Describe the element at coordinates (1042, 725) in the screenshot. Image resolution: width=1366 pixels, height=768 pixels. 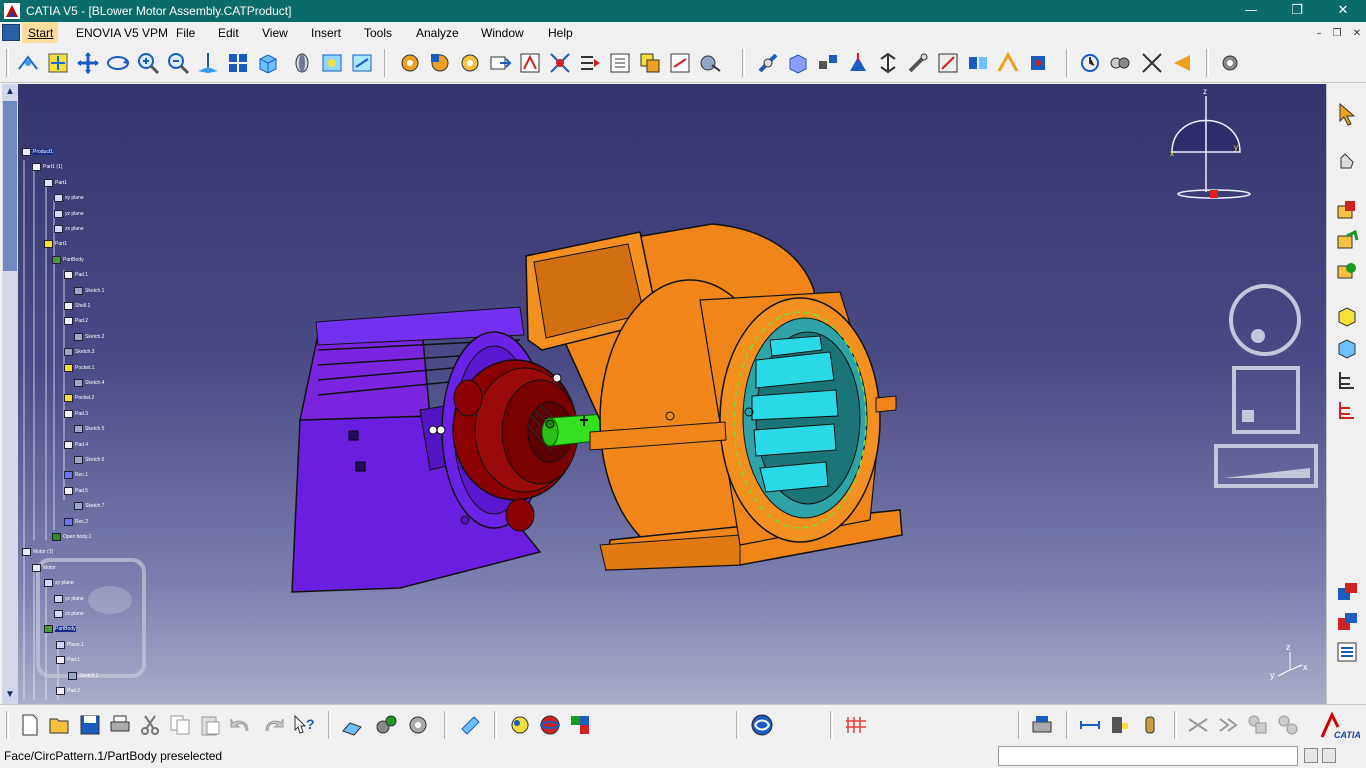
I see `printer-setup-icon` at that location.